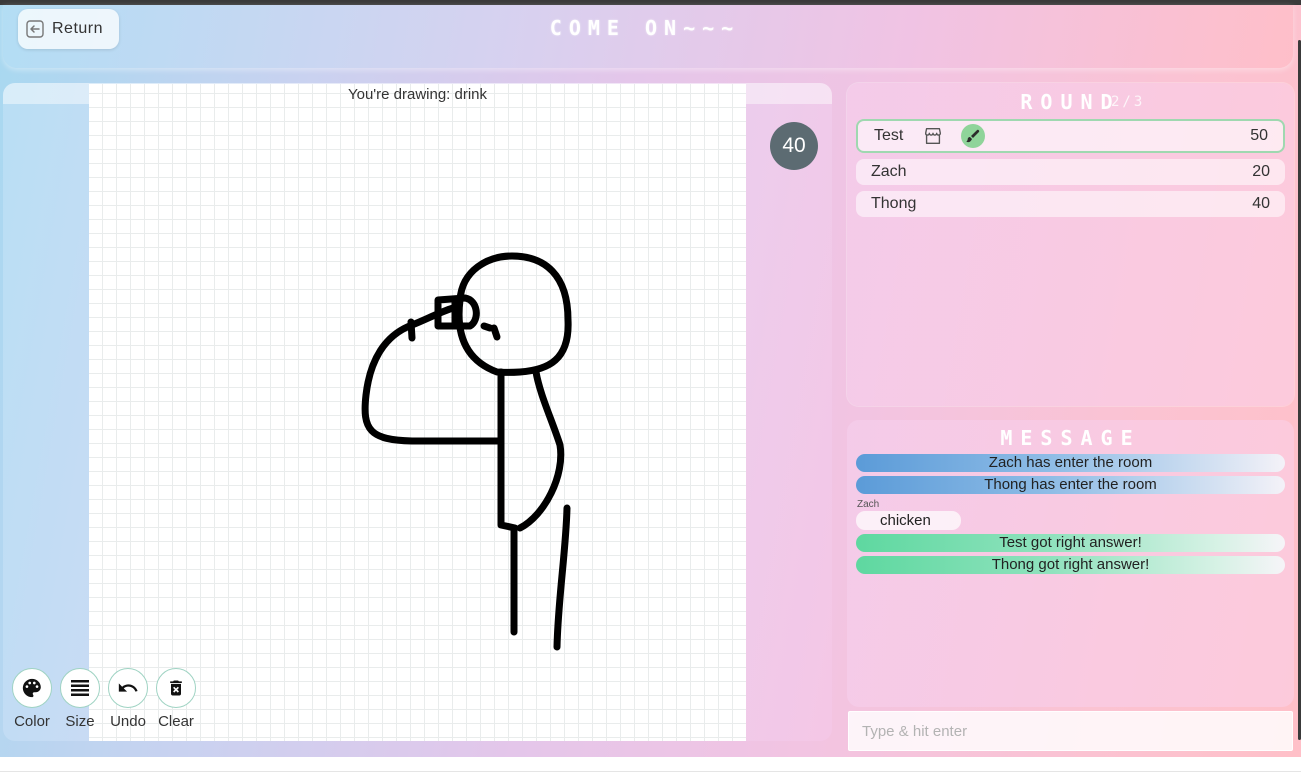 The image size is (1301, 776). I want to click on clear-tool: Clear, so click(176, 699).